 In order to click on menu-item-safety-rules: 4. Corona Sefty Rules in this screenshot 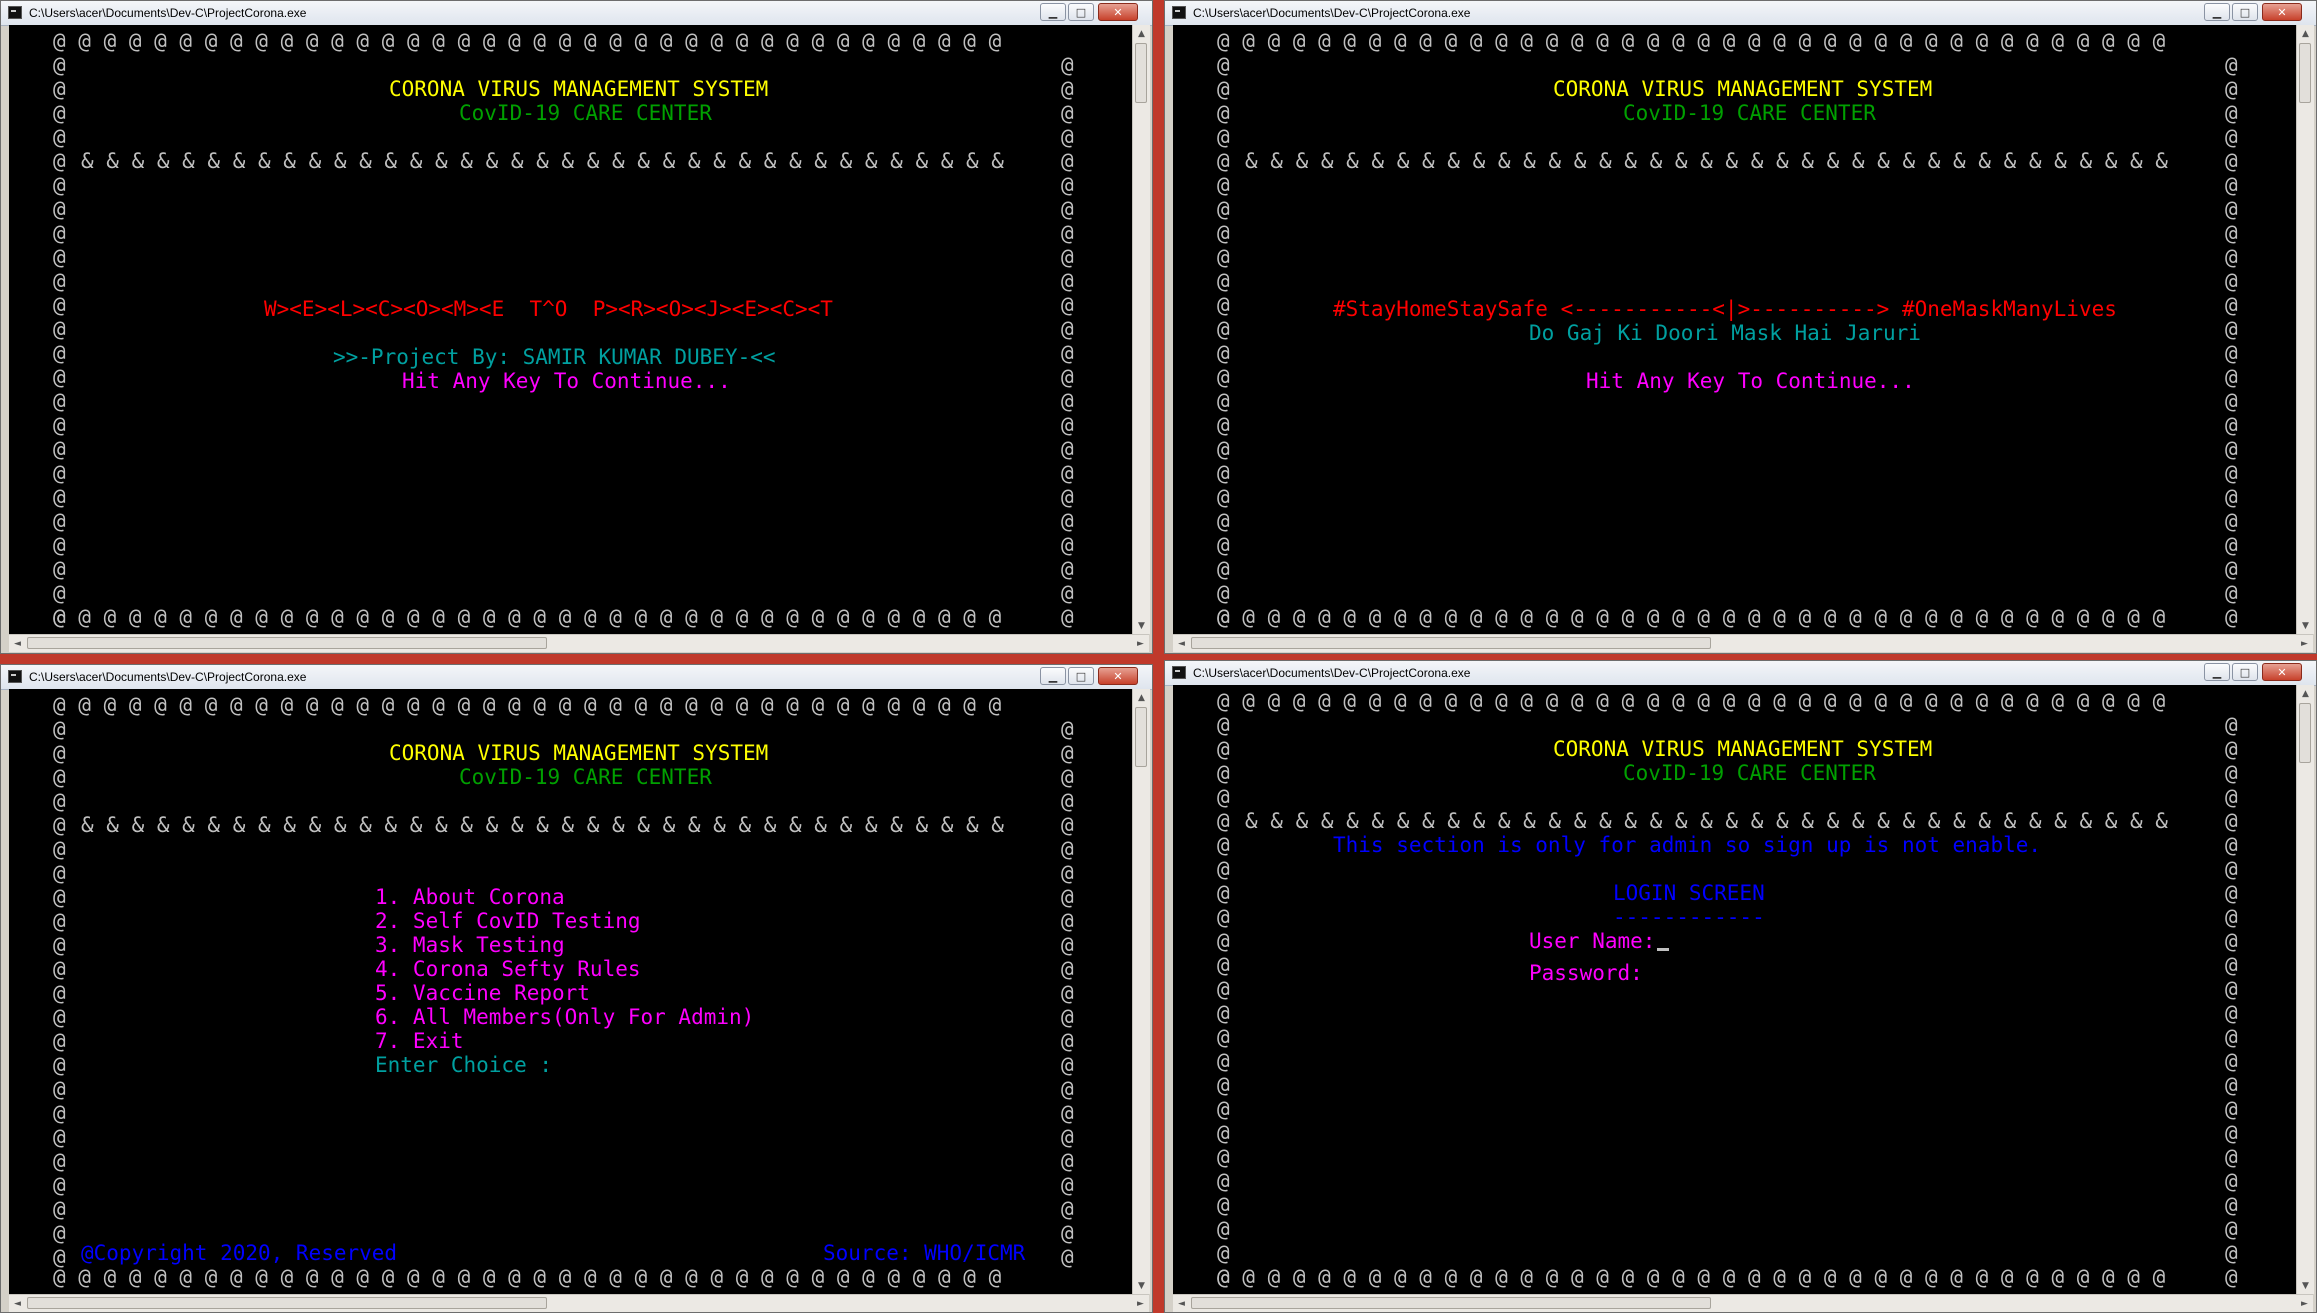, I will do `click(508, 969)`.